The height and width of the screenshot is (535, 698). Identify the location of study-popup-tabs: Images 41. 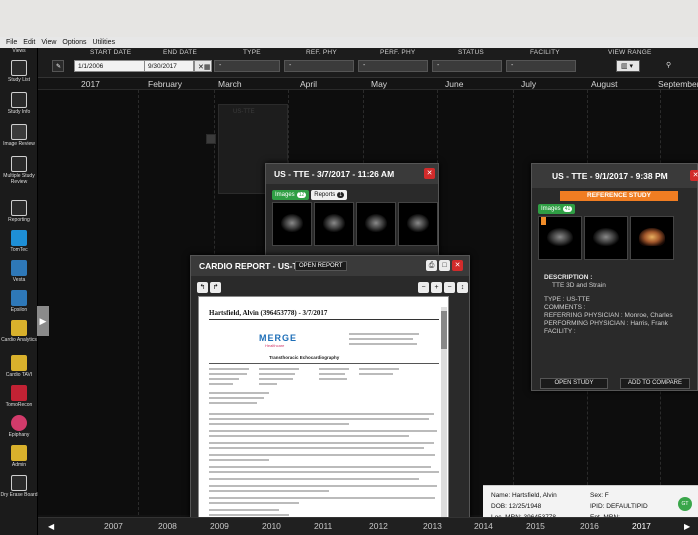
(557, 209).